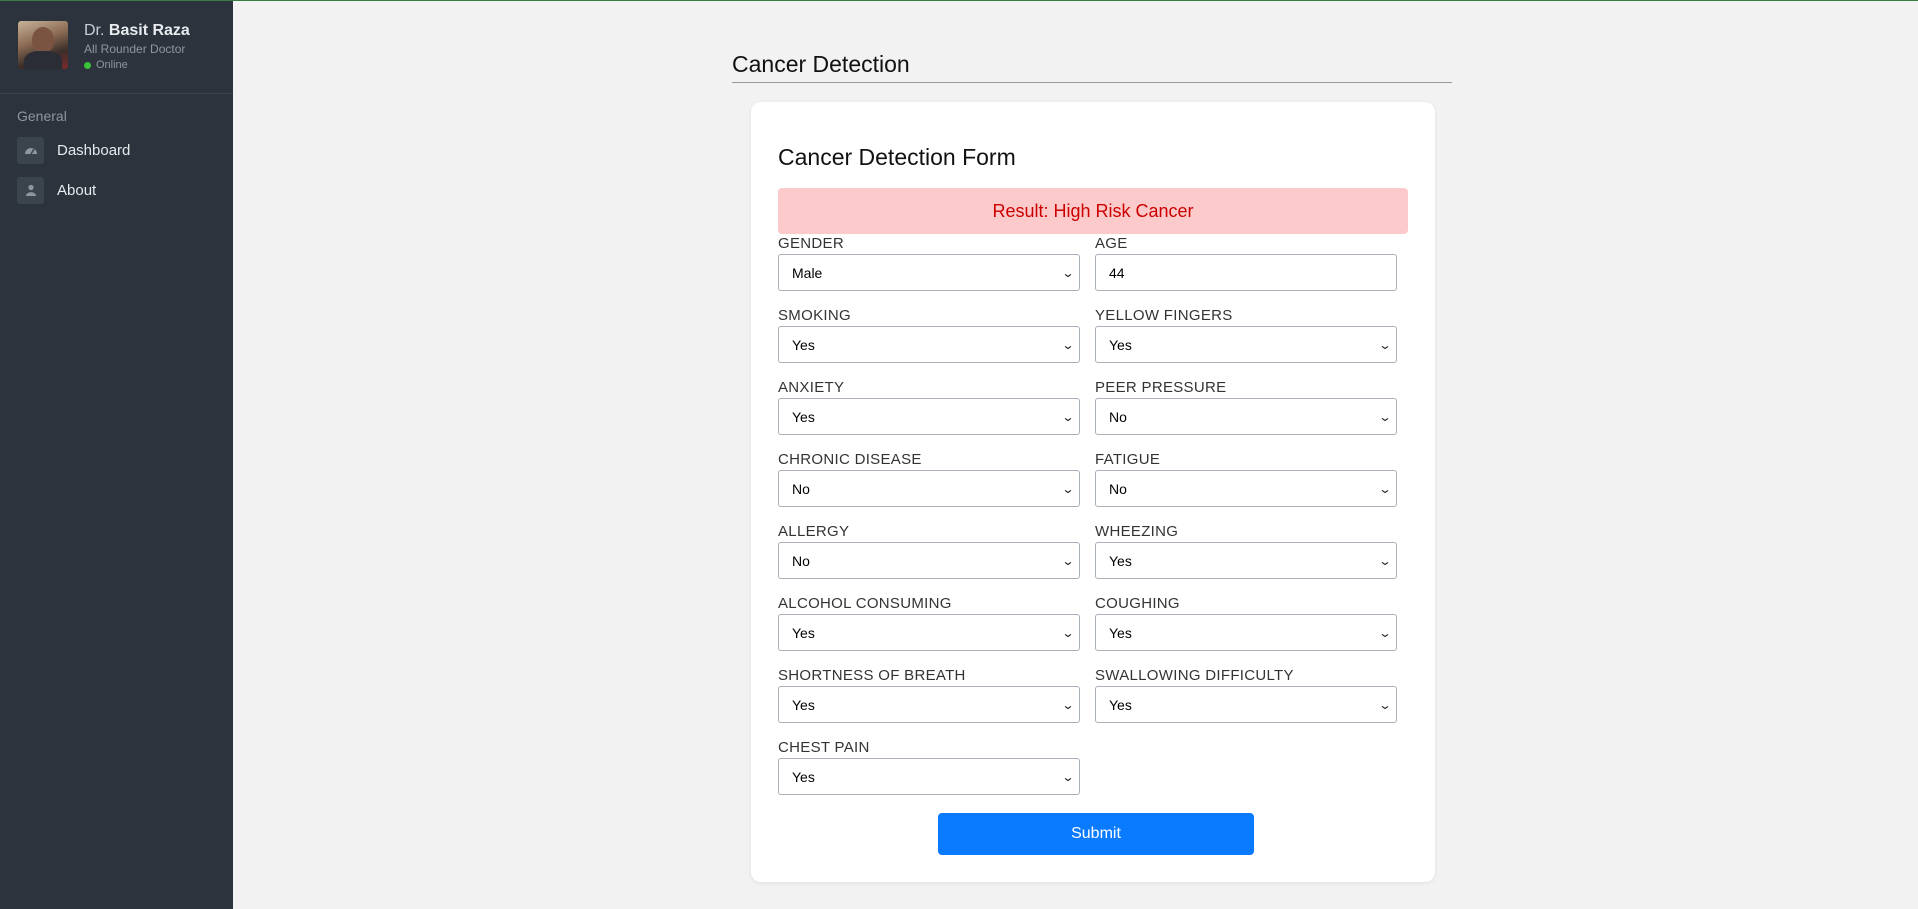  I want to click on fatigue-select: No ⌄, so click(1246, 488).